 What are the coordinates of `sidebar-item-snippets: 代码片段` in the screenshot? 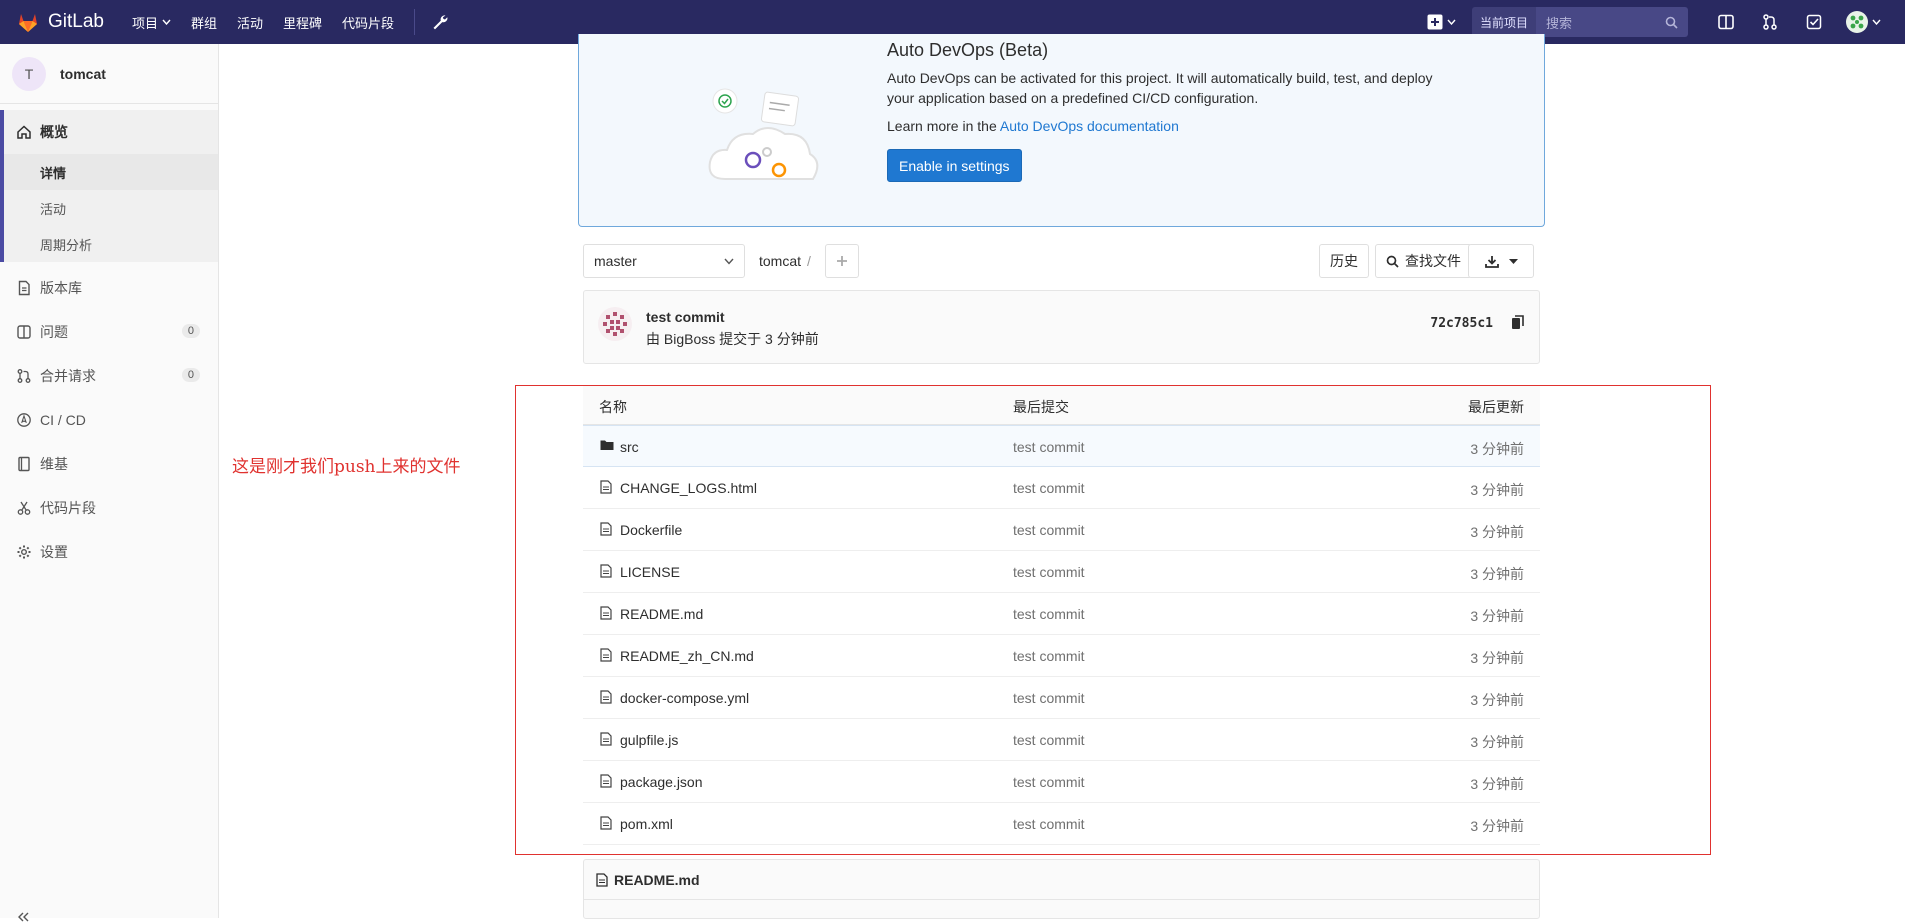 It's located at (109, 508).